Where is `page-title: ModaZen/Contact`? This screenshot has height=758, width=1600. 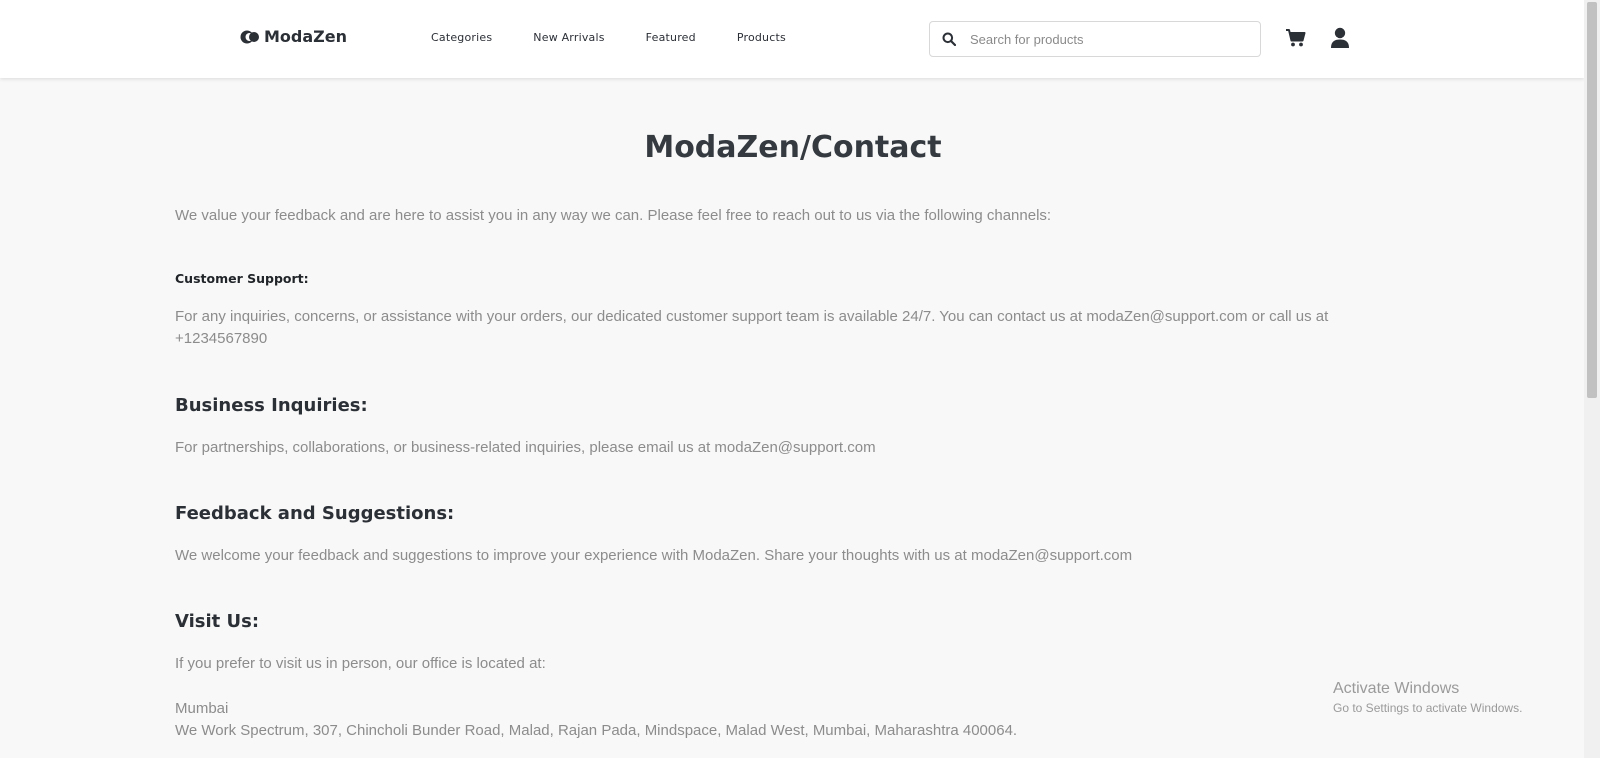 page-title: ModaZen/Contact is located at coordinates (793, 147).